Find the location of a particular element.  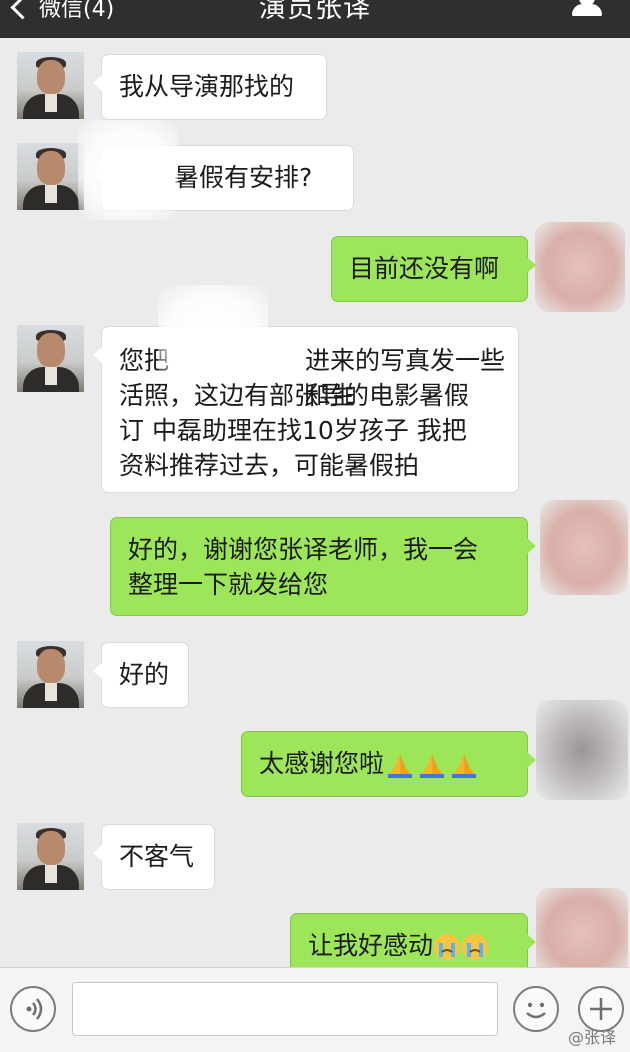

message-bubble-sent: 好的，谢谢您张译老师，我一会 整理一下就发给您 is located at coordinates (323, 566).